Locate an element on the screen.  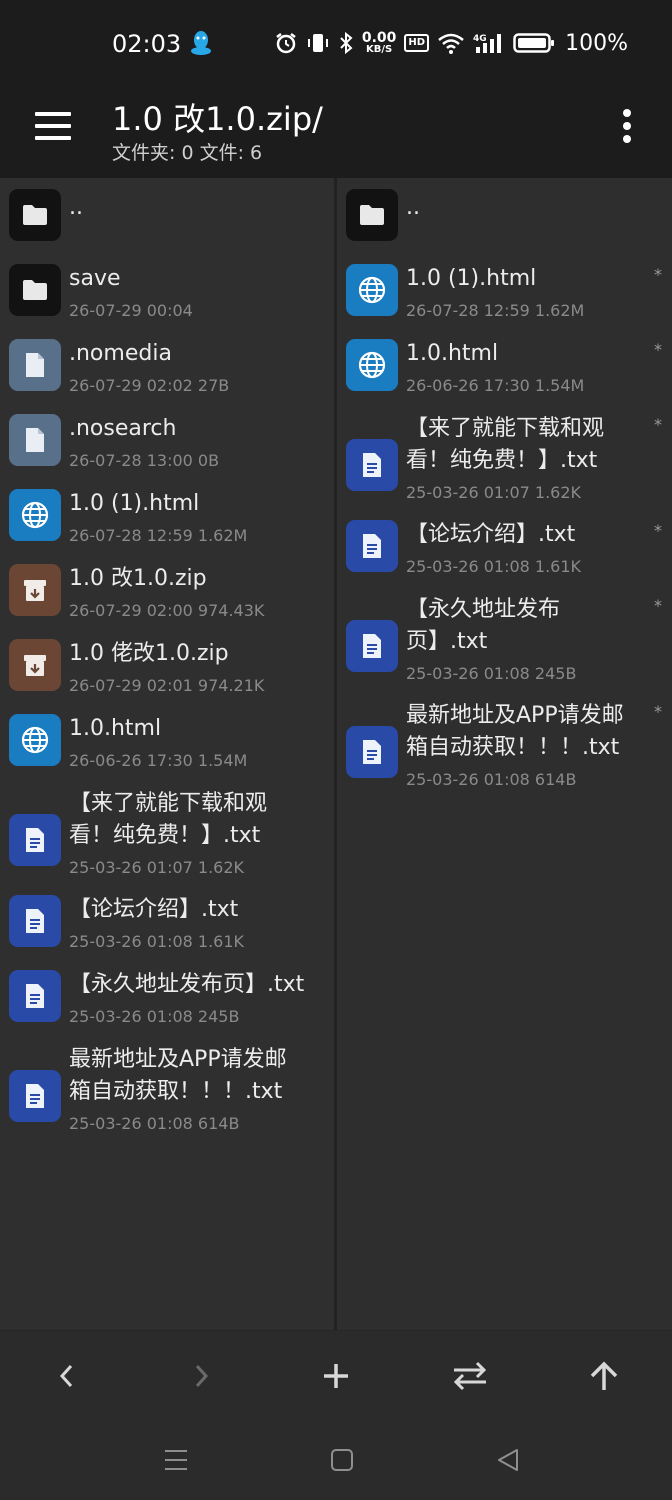
file-row: 1.0 (1).html 26-07-28 12:59 1.62M * is located at coordinates (504, 300).